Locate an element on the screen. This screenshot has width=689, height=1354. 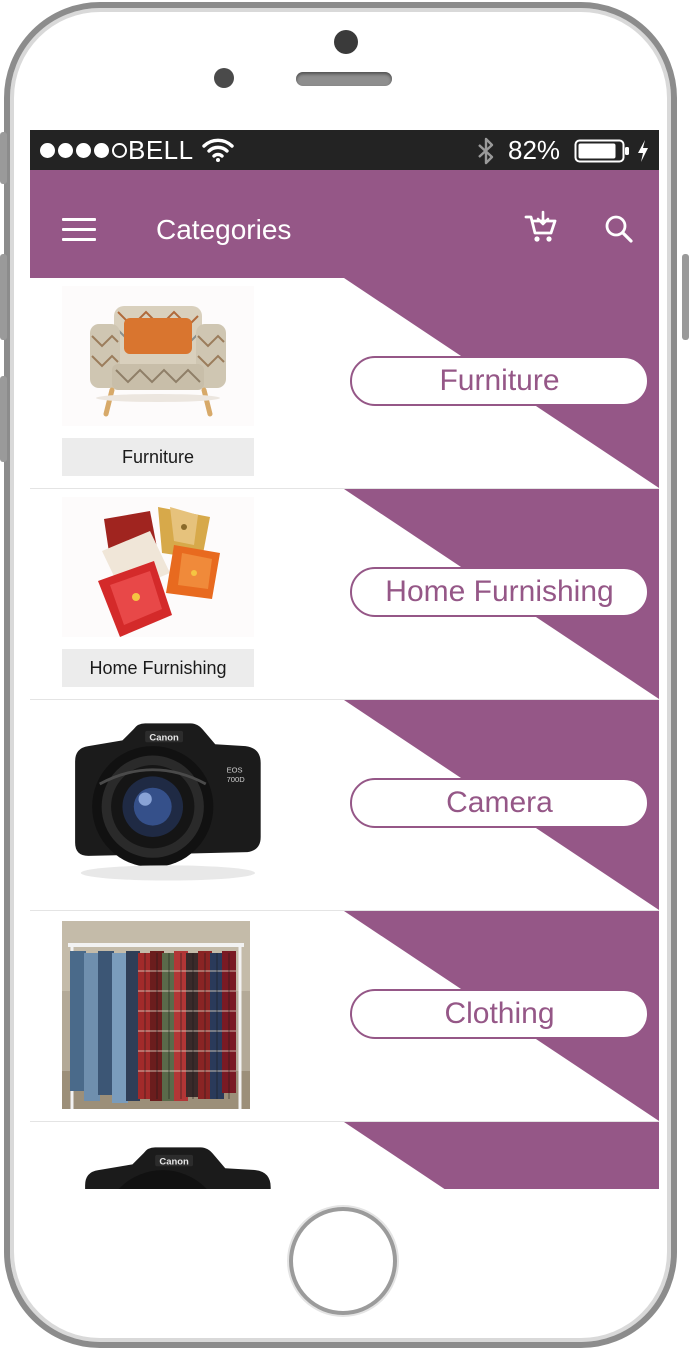
home-button is located at coordinates (343, 1261).